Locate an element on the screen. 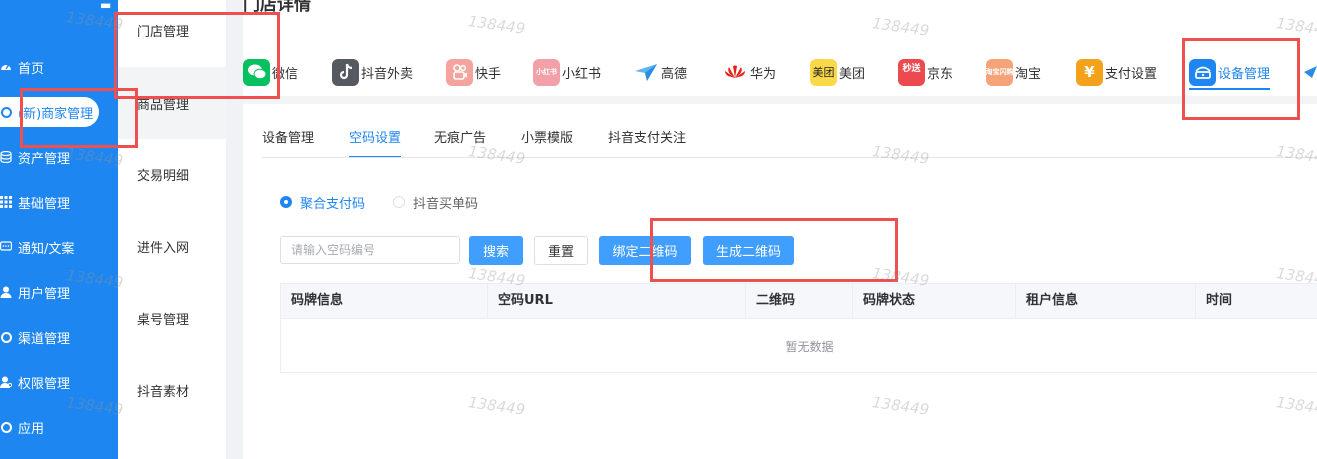  sidebar-item-label: 应用 is located at coordinates (31, 429).